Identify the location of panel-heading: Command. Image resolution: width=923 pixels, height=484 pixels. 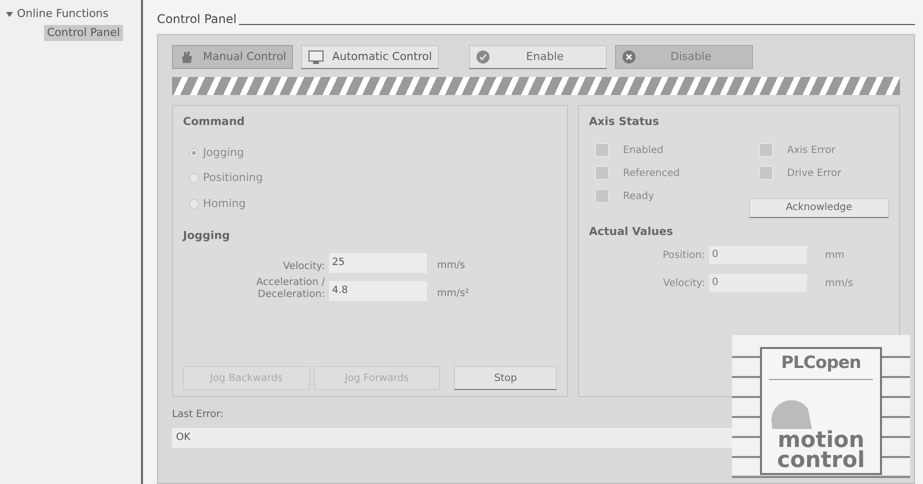
(214, 122).